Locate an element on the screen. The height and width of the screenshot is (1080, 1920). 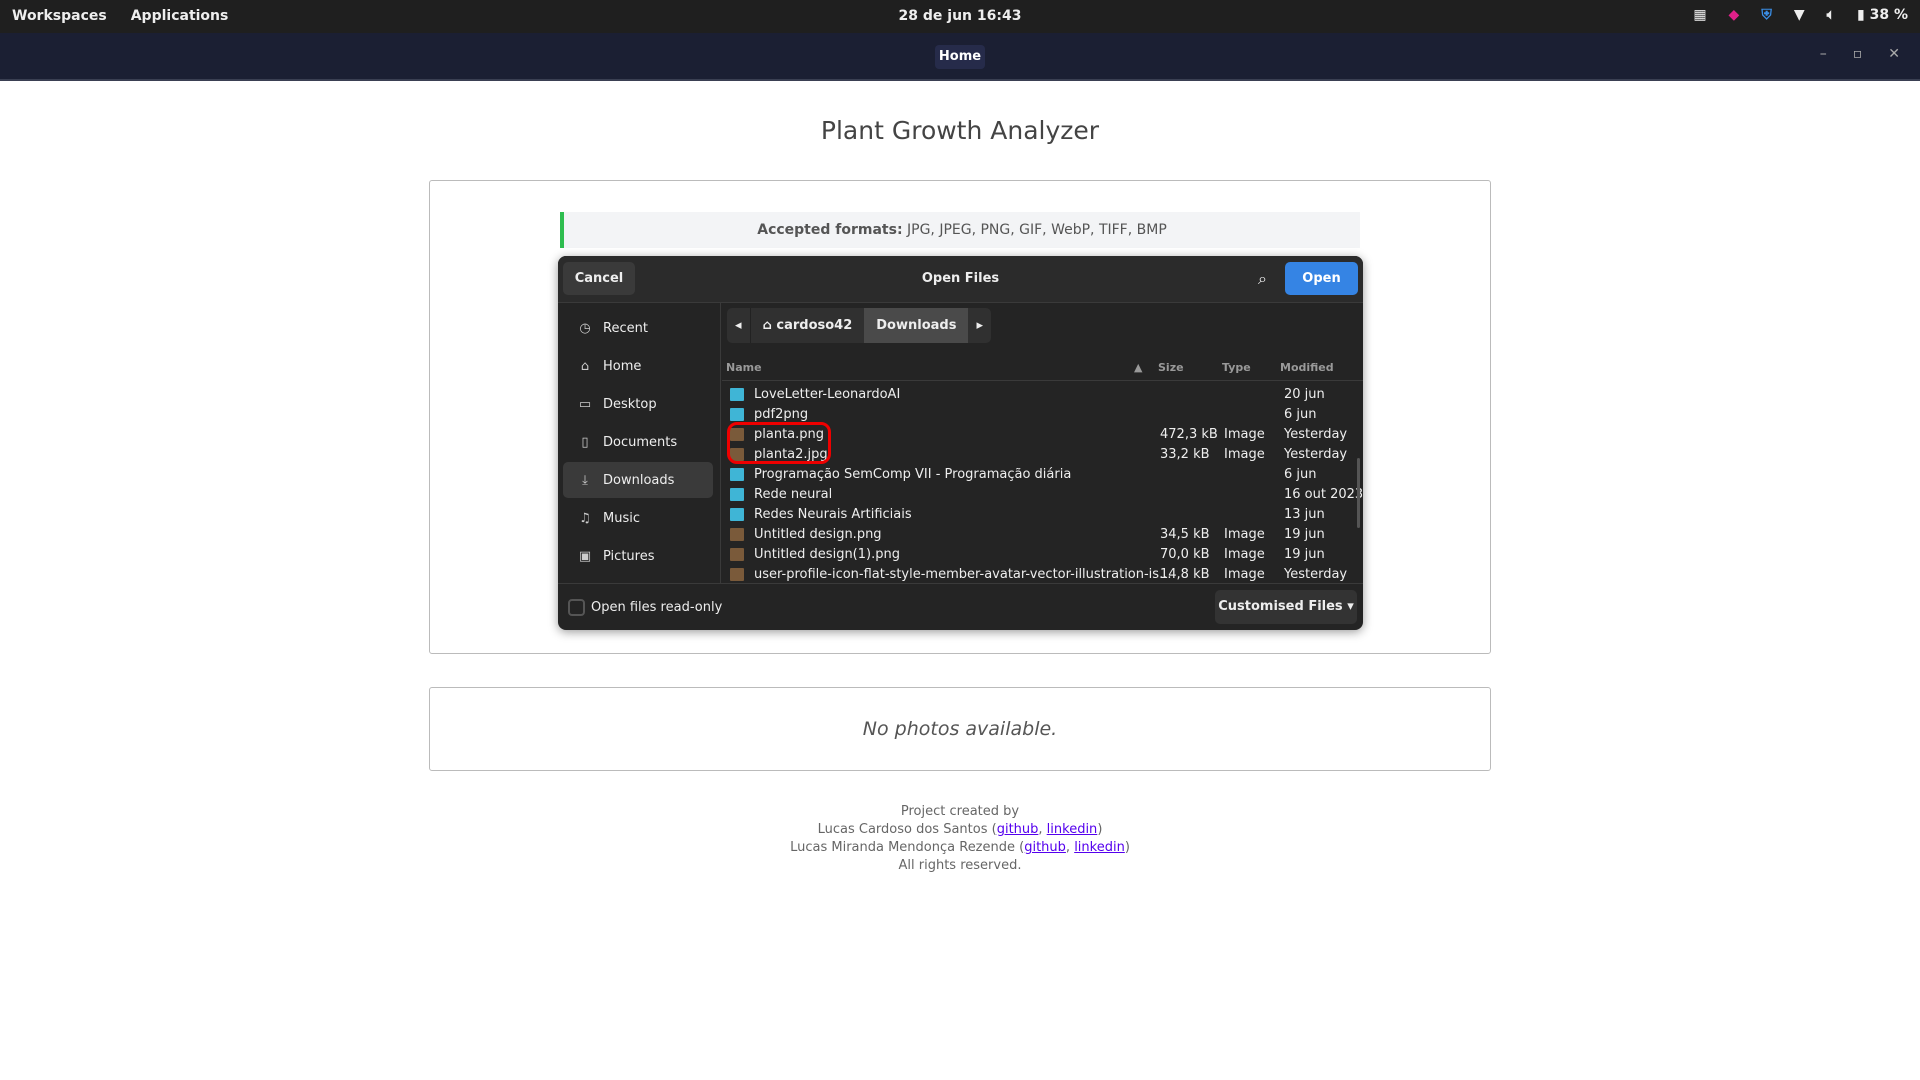
sidebar-item-label: Recent is located at coordinates (625, 328).